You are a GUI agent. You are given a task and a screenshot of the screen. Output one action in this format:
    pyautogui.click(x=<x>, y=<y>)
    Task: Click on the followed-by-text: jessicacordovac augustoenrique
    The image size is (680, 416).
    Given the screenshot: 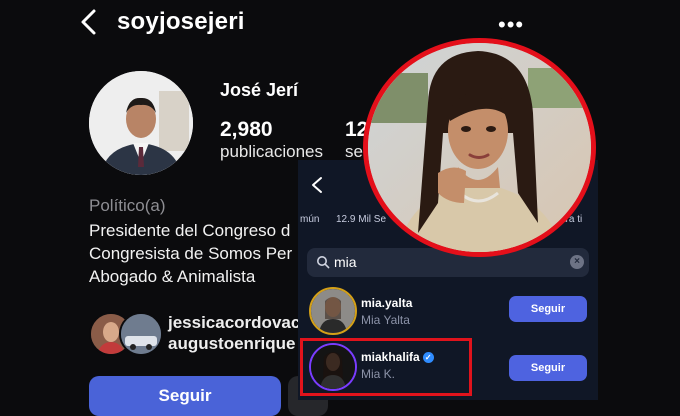 What is the action you would take?
    pyautogui.click(x=234, y=333)
    